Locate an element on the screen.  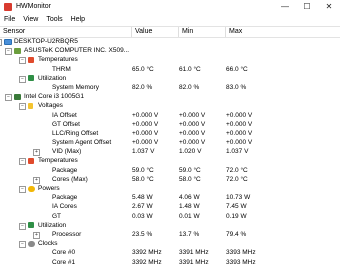
sensor-value: 2.67 W is located at coordinates (142, 207).